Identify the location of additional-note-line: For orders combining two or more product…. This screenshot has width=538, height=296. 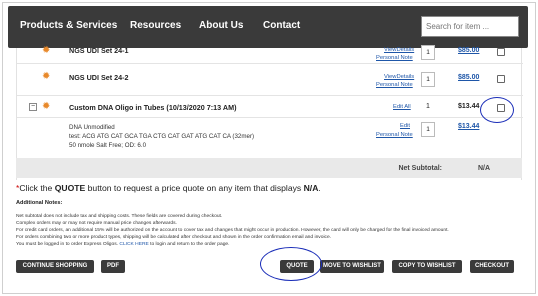
(174, 237).